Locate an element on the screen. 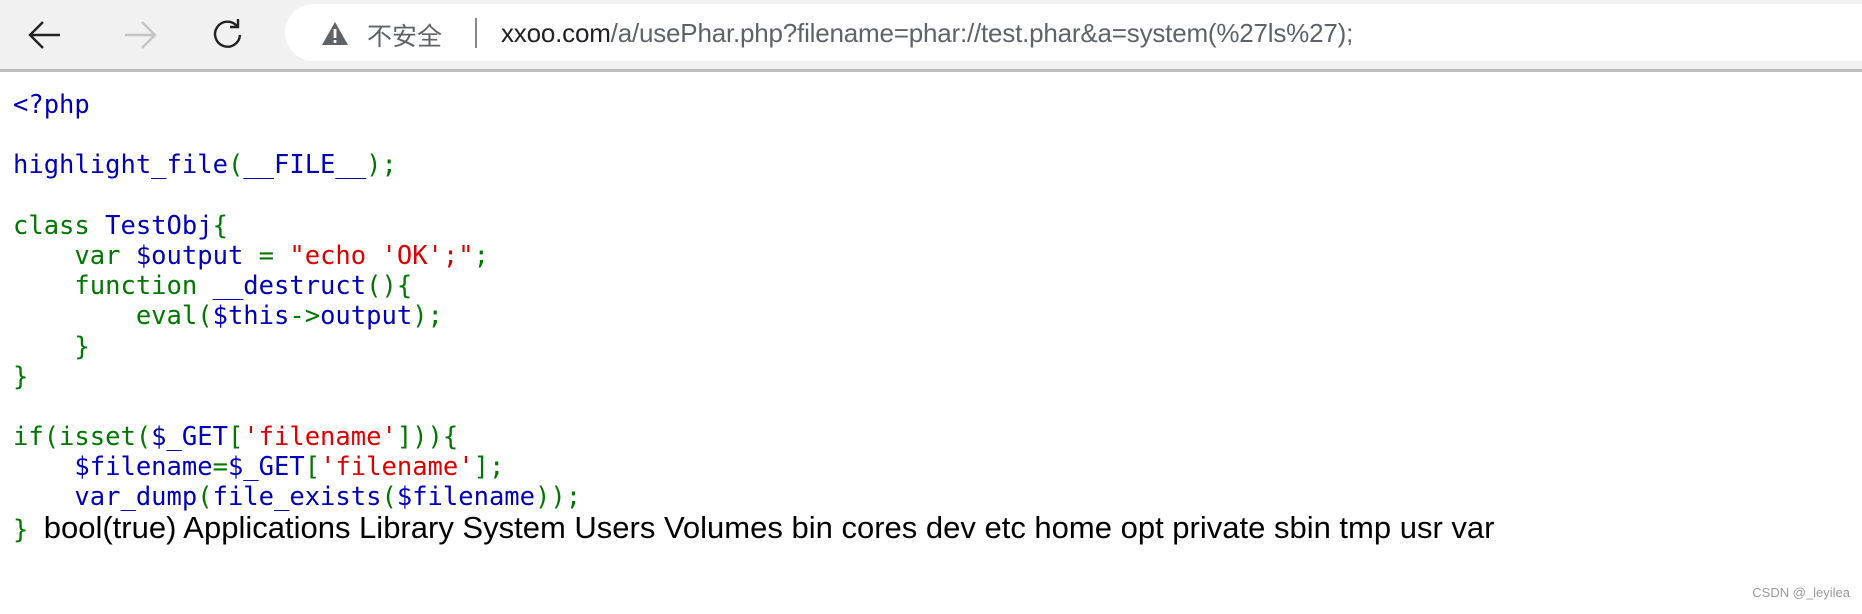  code-keyword: var is located at coordinates (74, 255).